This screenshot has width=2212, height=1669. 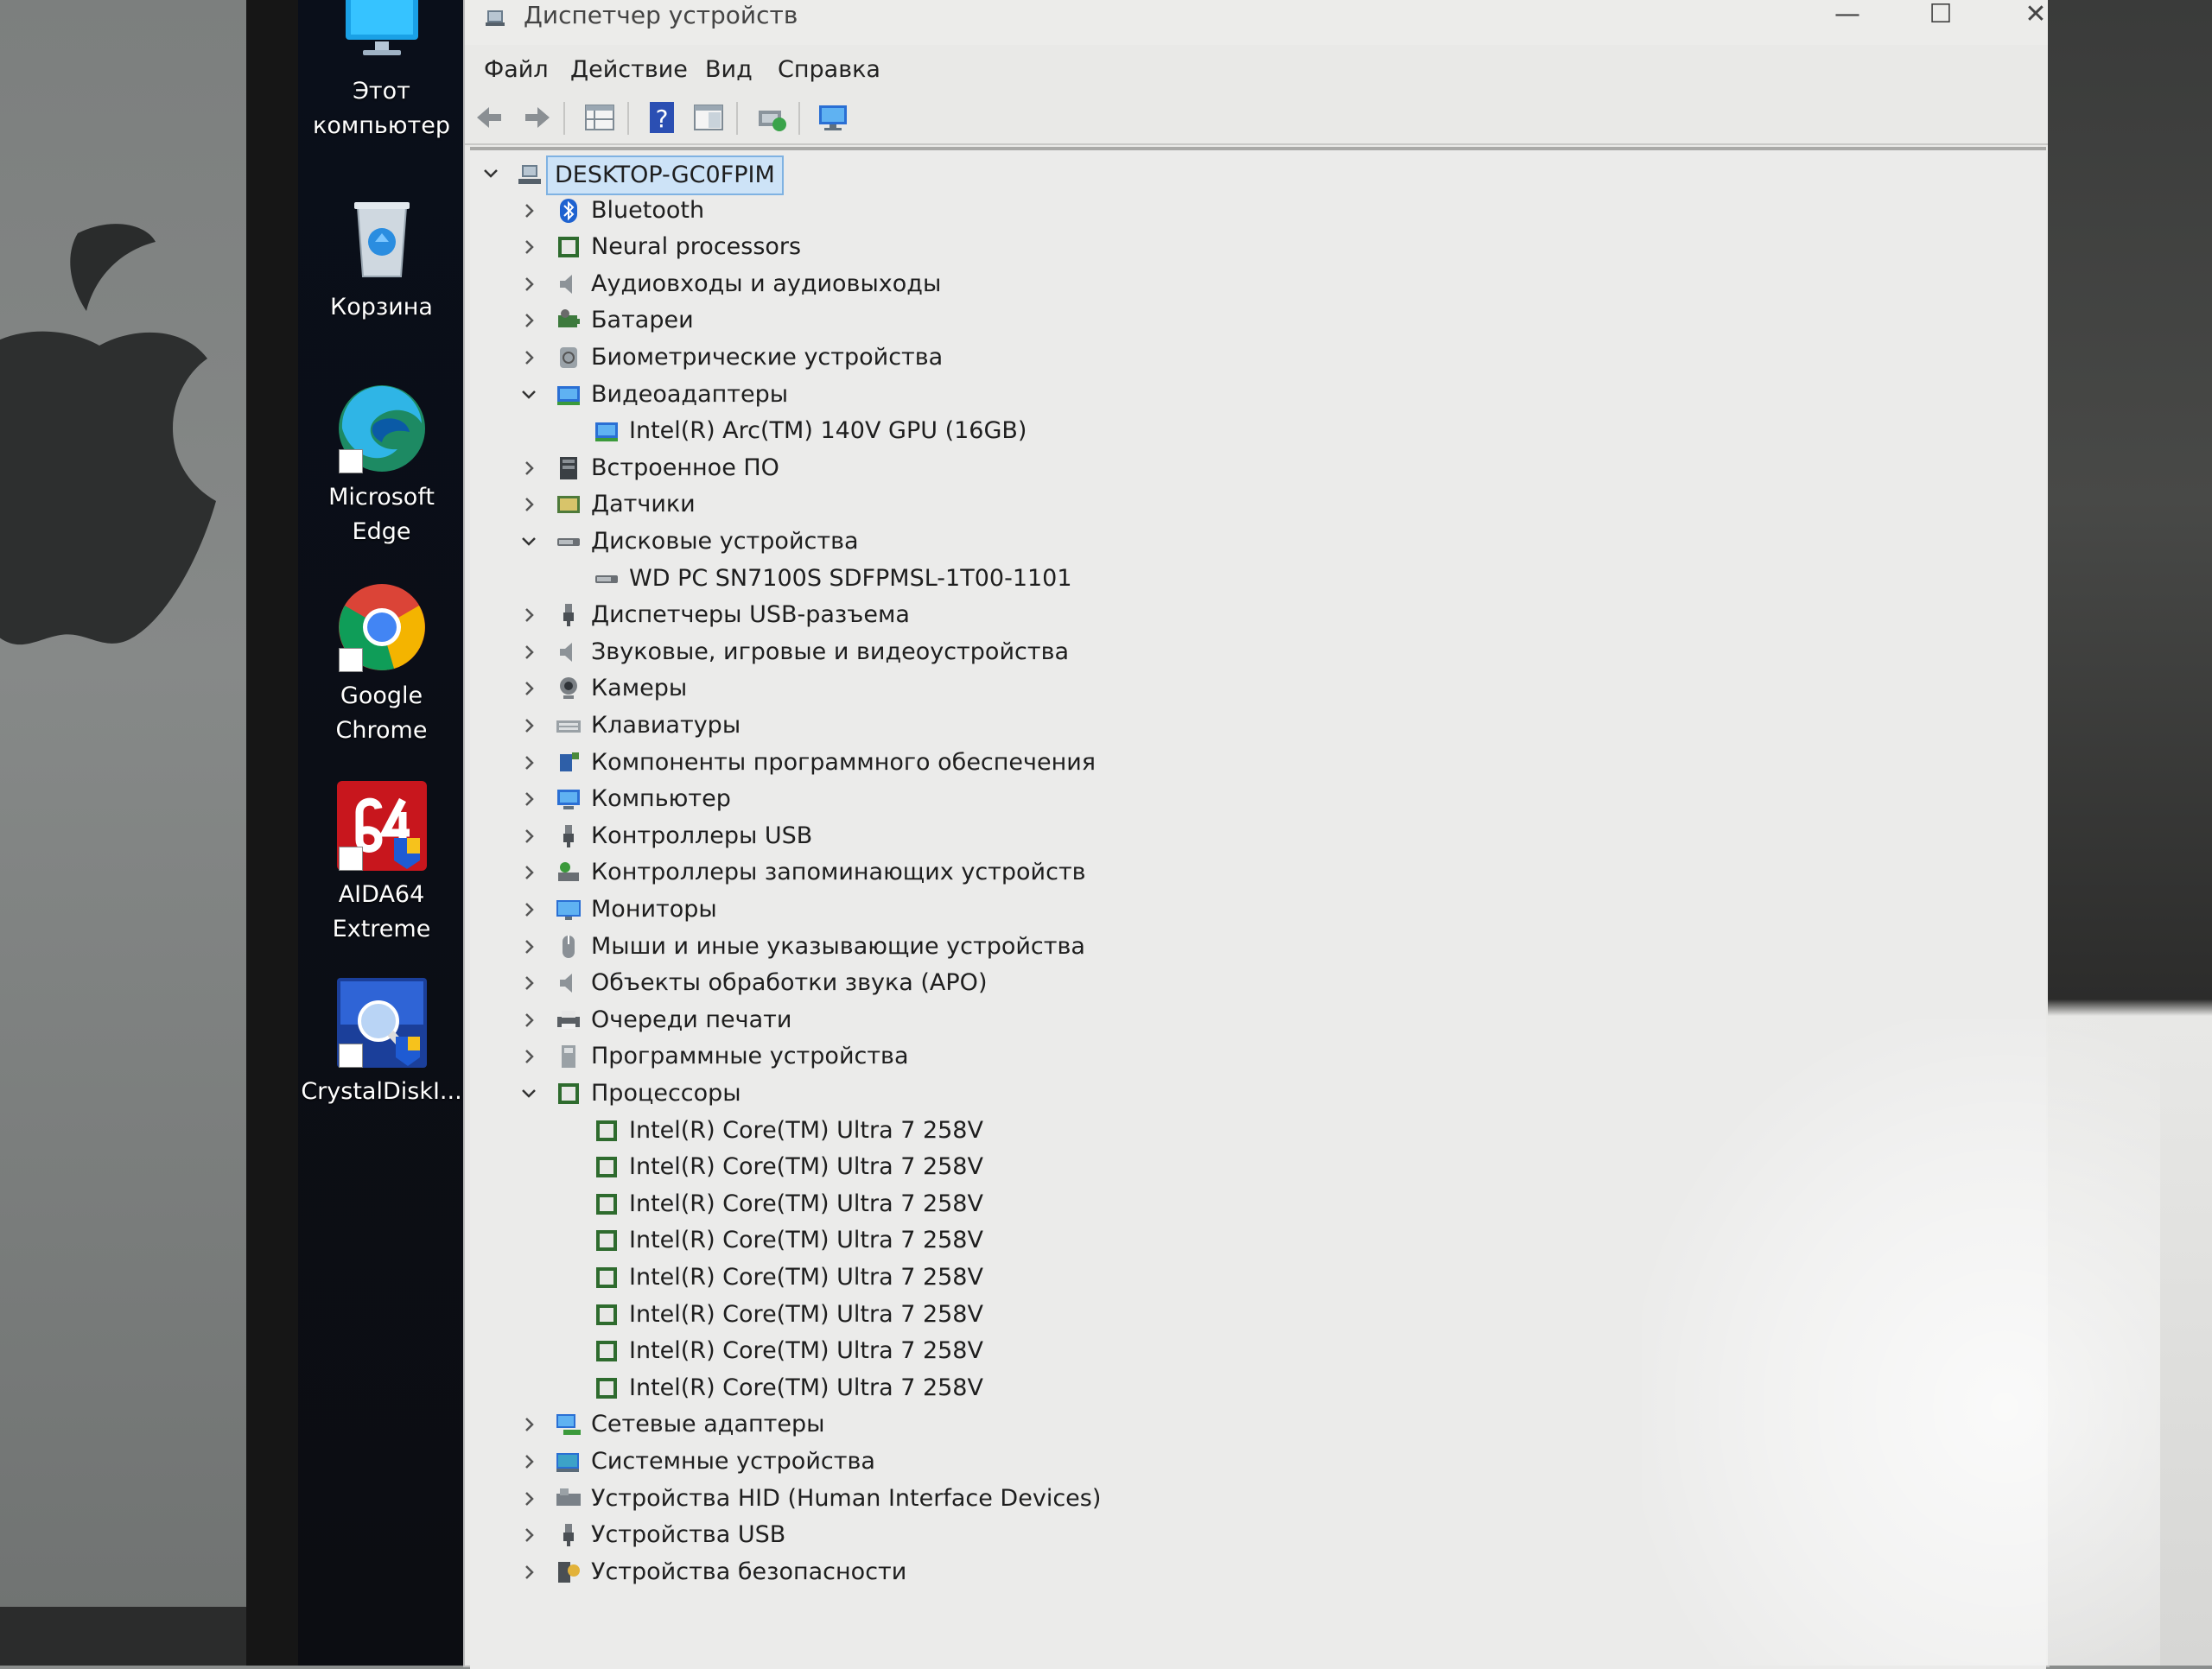 I want to click on properties-grid-icon, so click(x=599, y=117).